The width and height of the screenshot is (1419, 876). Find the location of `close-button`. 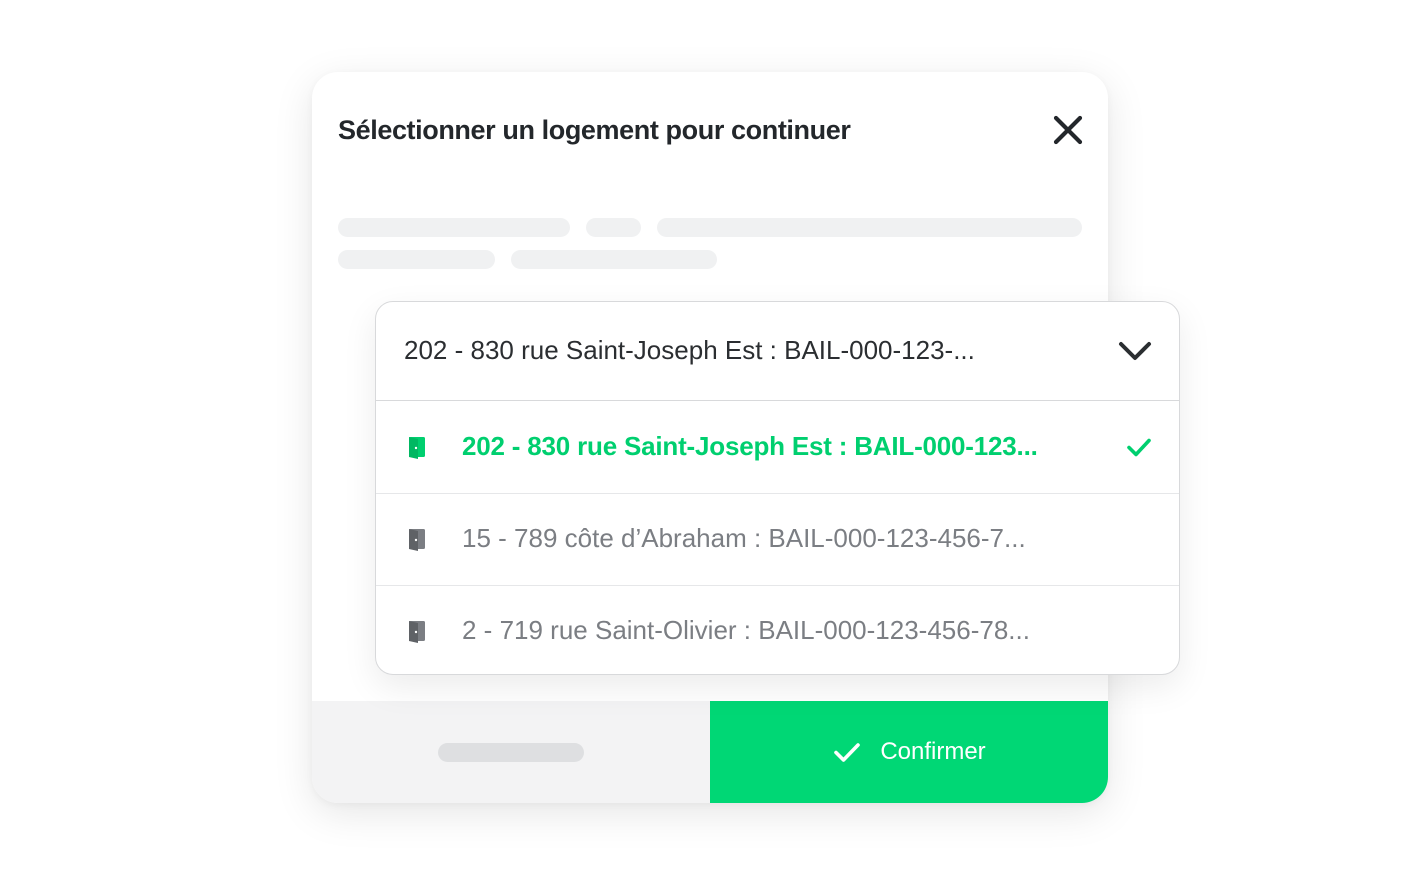

close-button is located at coordinates (1068, 130).